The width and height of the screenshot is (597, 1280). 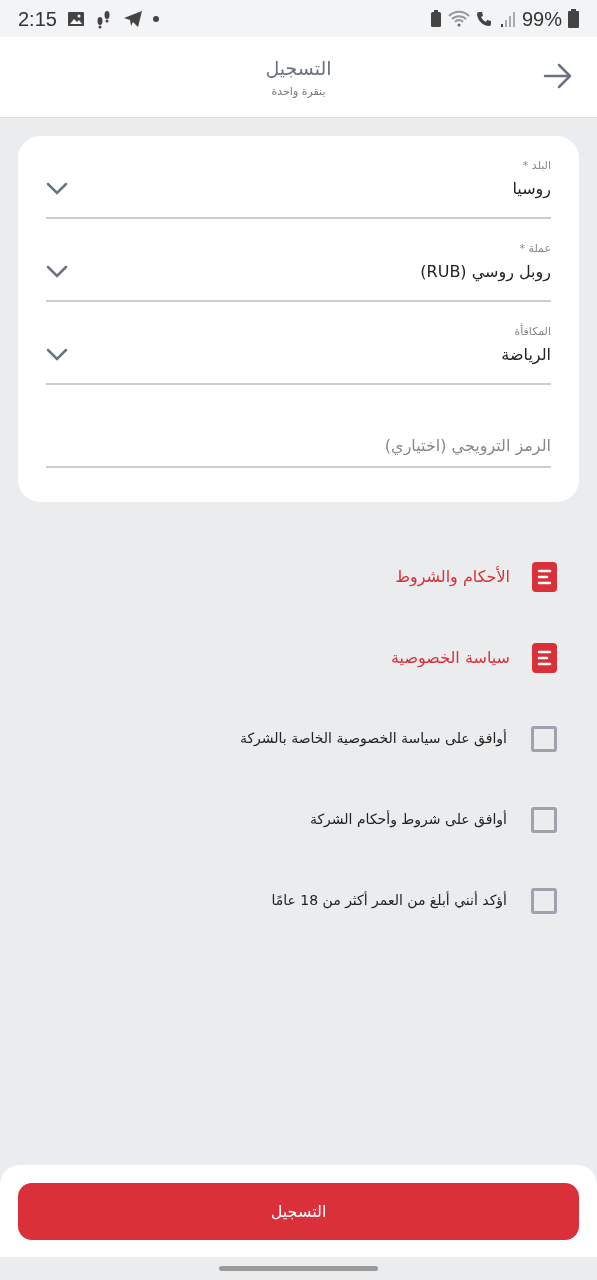 What do you see at coordinates (408, 819) in the screenshot?
I see `checkbox-label: أوافق على شروط وأحكام الشركة` at bounding box center [408, 819].